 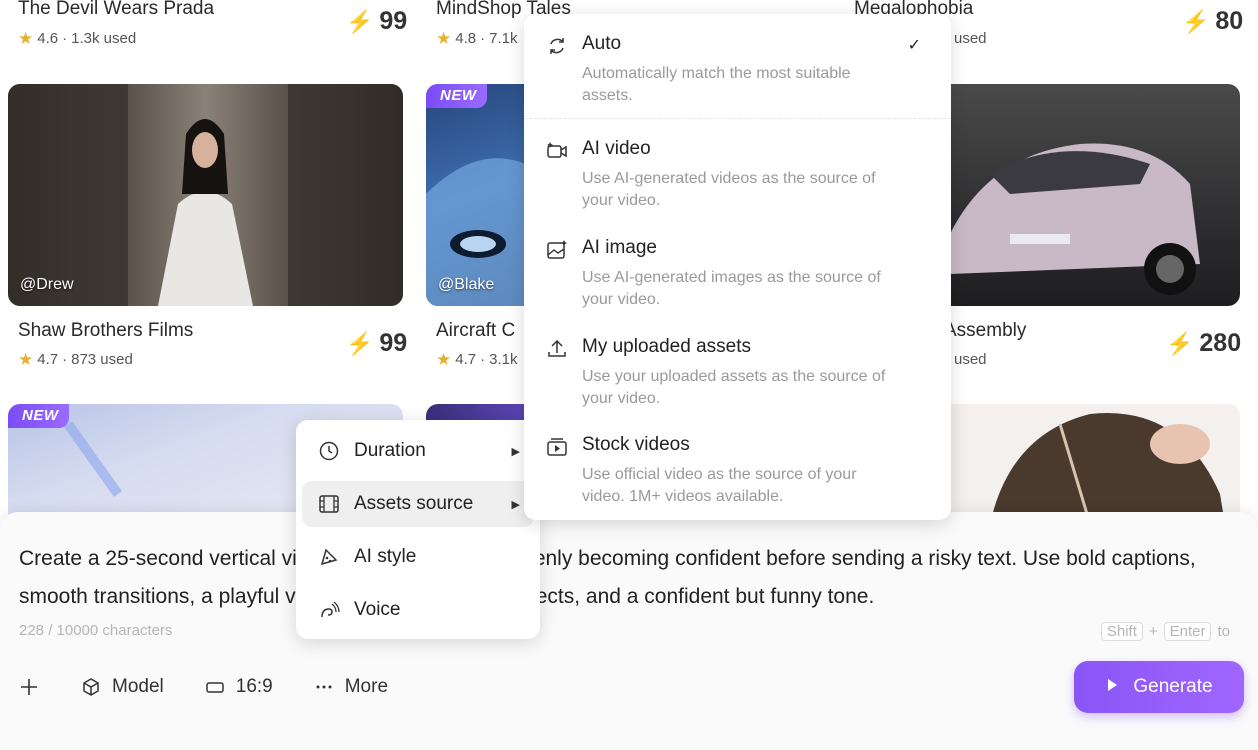 What do you see at coordinates (466, 284) in the screenshot?
I see `author-handle: @Blake` at bounding box center [466, 284].